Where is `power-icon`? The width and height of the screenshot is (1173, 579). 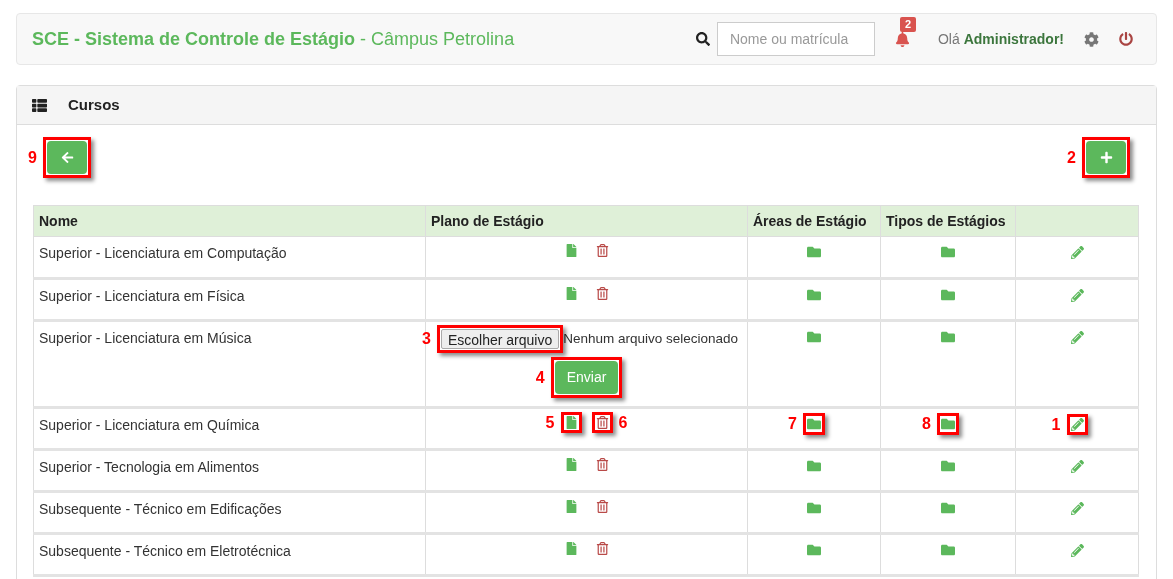 power-icon is located at coordinates (1126, 39).